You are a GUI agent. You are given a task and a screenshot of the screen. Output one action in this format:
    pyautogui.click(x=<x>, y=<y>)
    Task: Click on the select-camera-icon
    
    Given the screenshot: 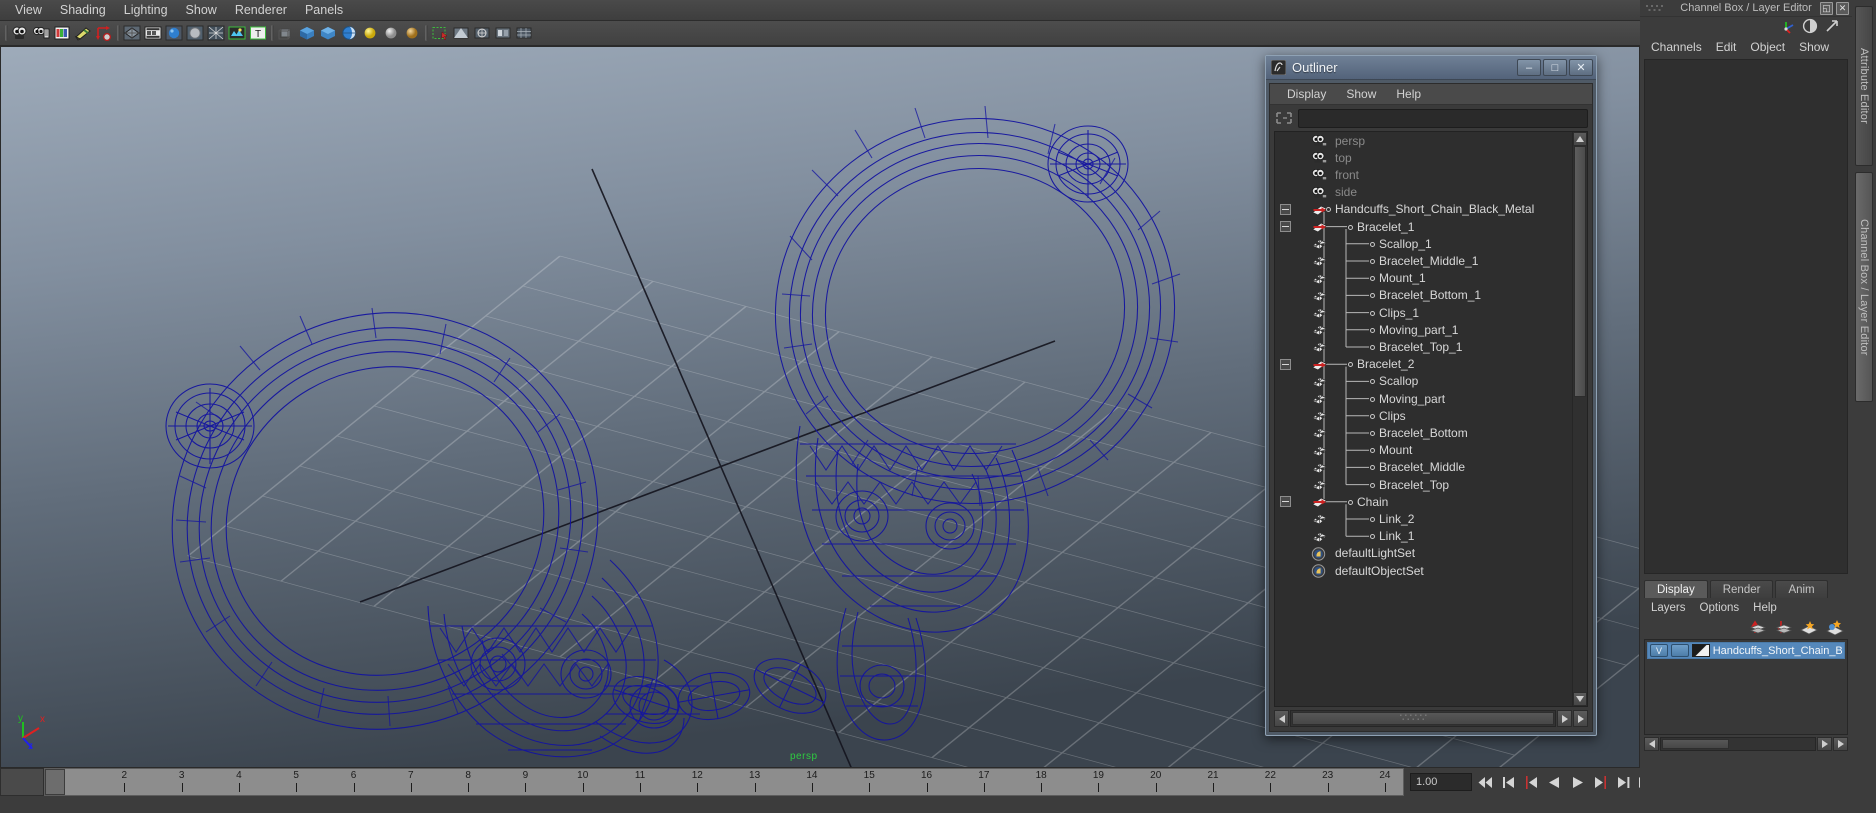 What is the action you would take?
    pyautogui.click(x=20, y=33)
    